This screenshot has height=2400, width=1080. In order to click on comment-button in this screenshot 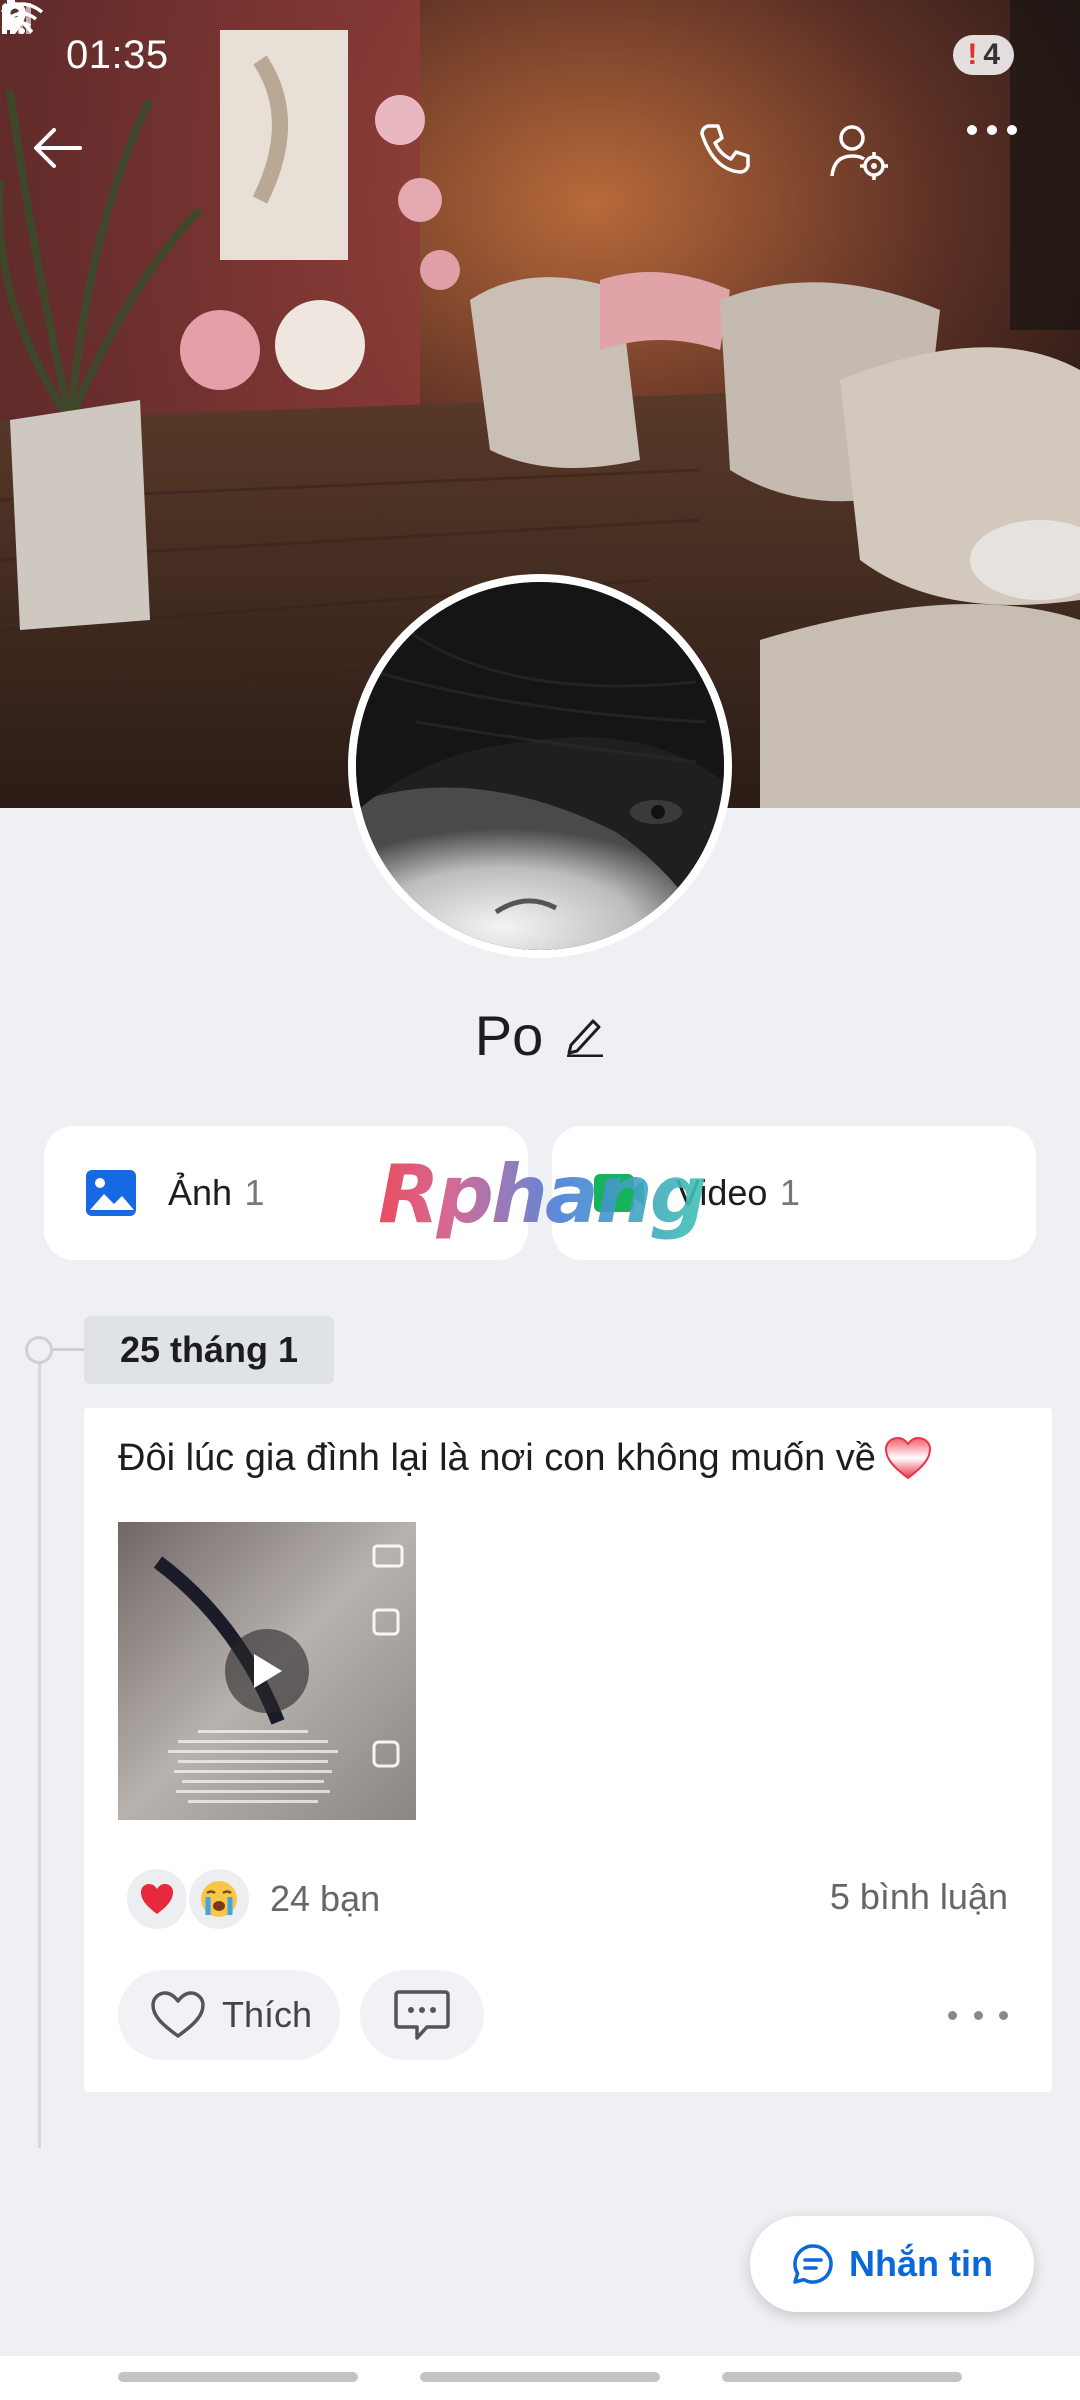, I will do `click(422, 2015)`.